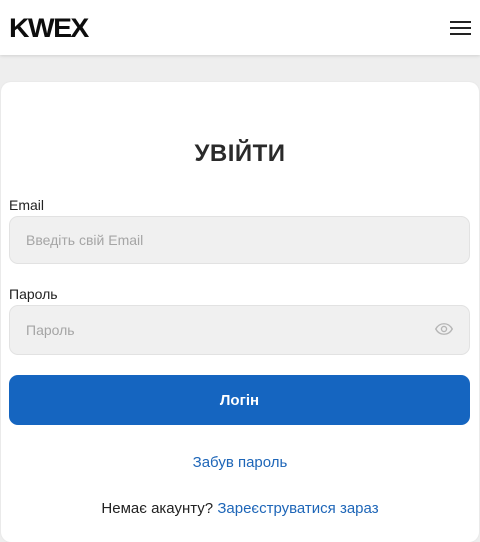 The height and width of the screenshot is (542, 480). Describe the element at coordinates (27, 205) in the screenshot. I see `email-label: Email` at that location.